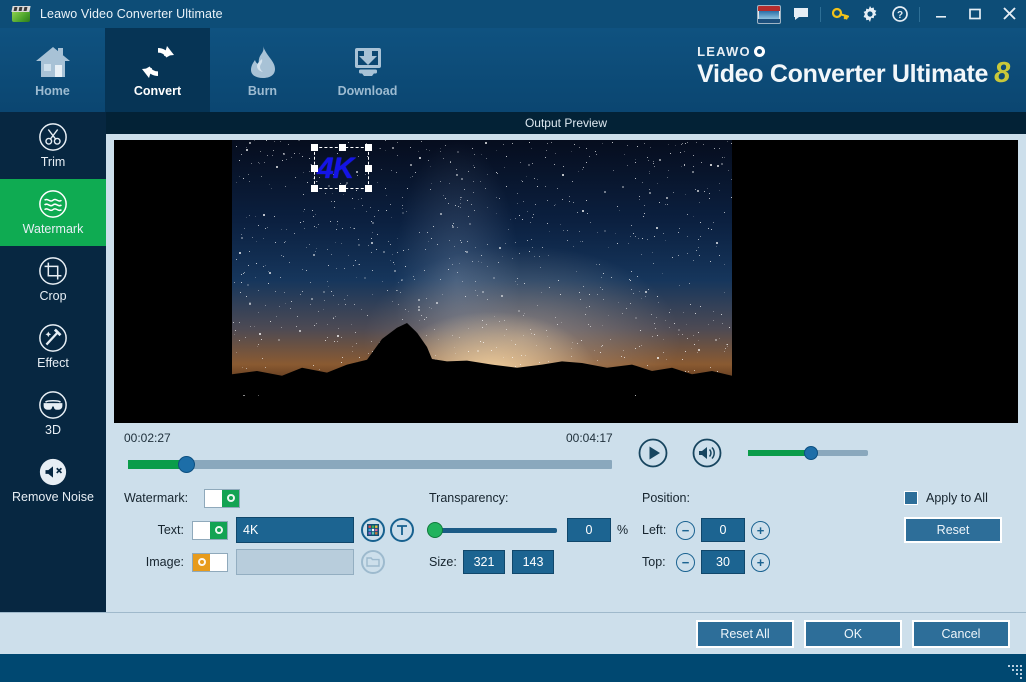 This screenshot has width=1026, height=682. Describe the element at coordinates (1013, 670) in the screenshot. I see `resize-grip-icon` at that location.